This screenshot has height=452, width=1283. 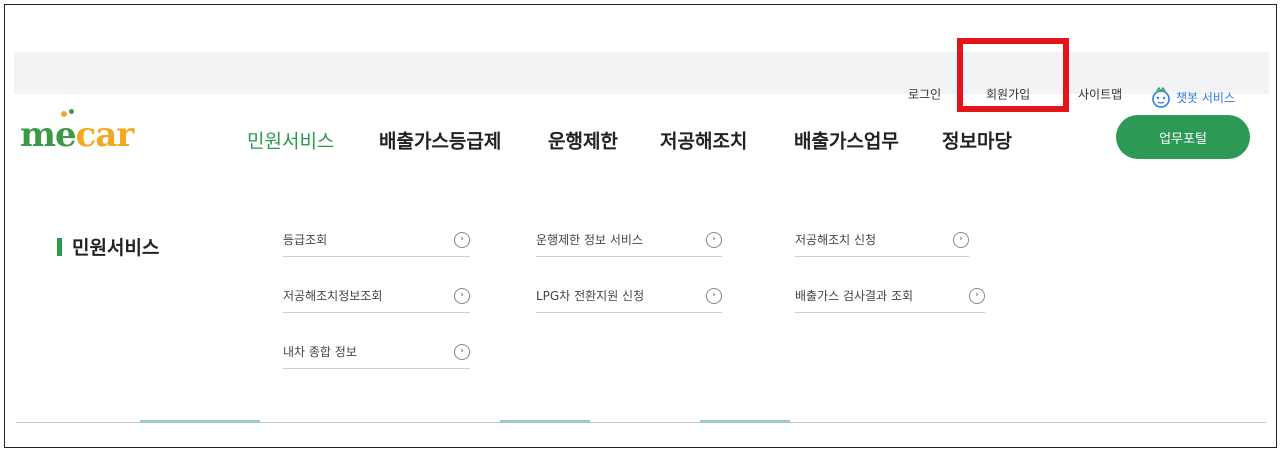 I want to click on submenu-item-low-emission-info: 저공해조치정보조회 ›, so click(x=376, y=298).